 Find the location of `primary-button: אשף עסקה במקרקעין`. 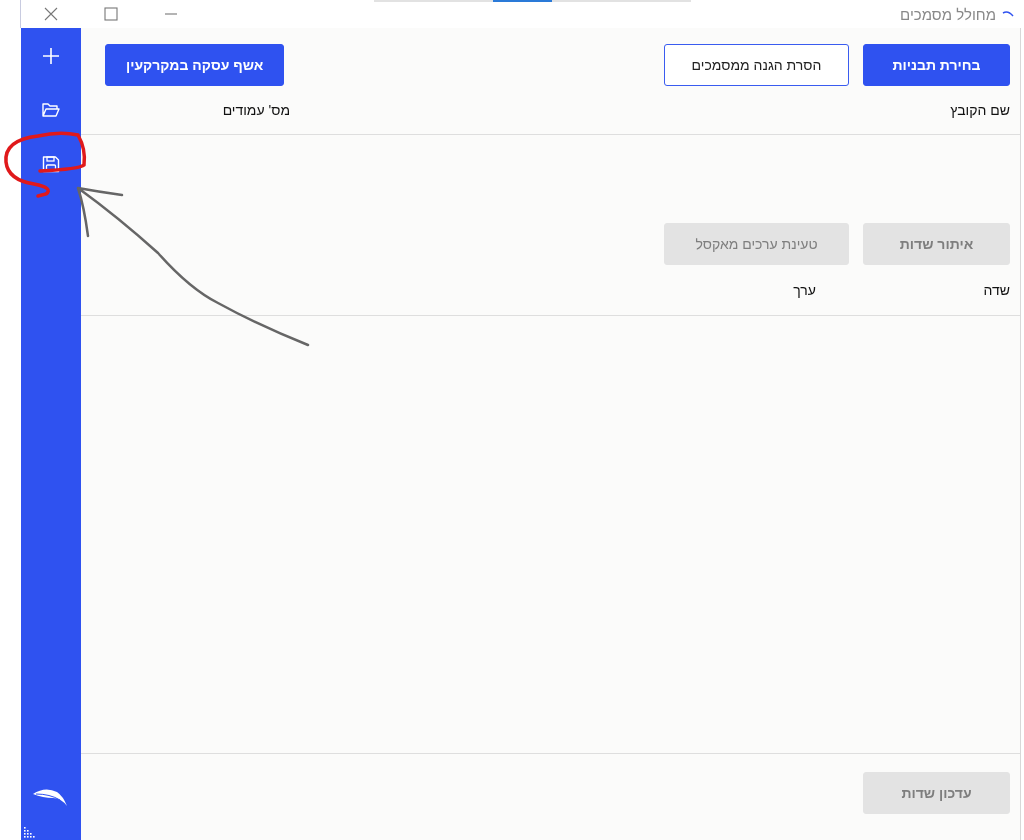

primary-button: אשף עסקה במקרקעין is located at coordinates (195, 65).